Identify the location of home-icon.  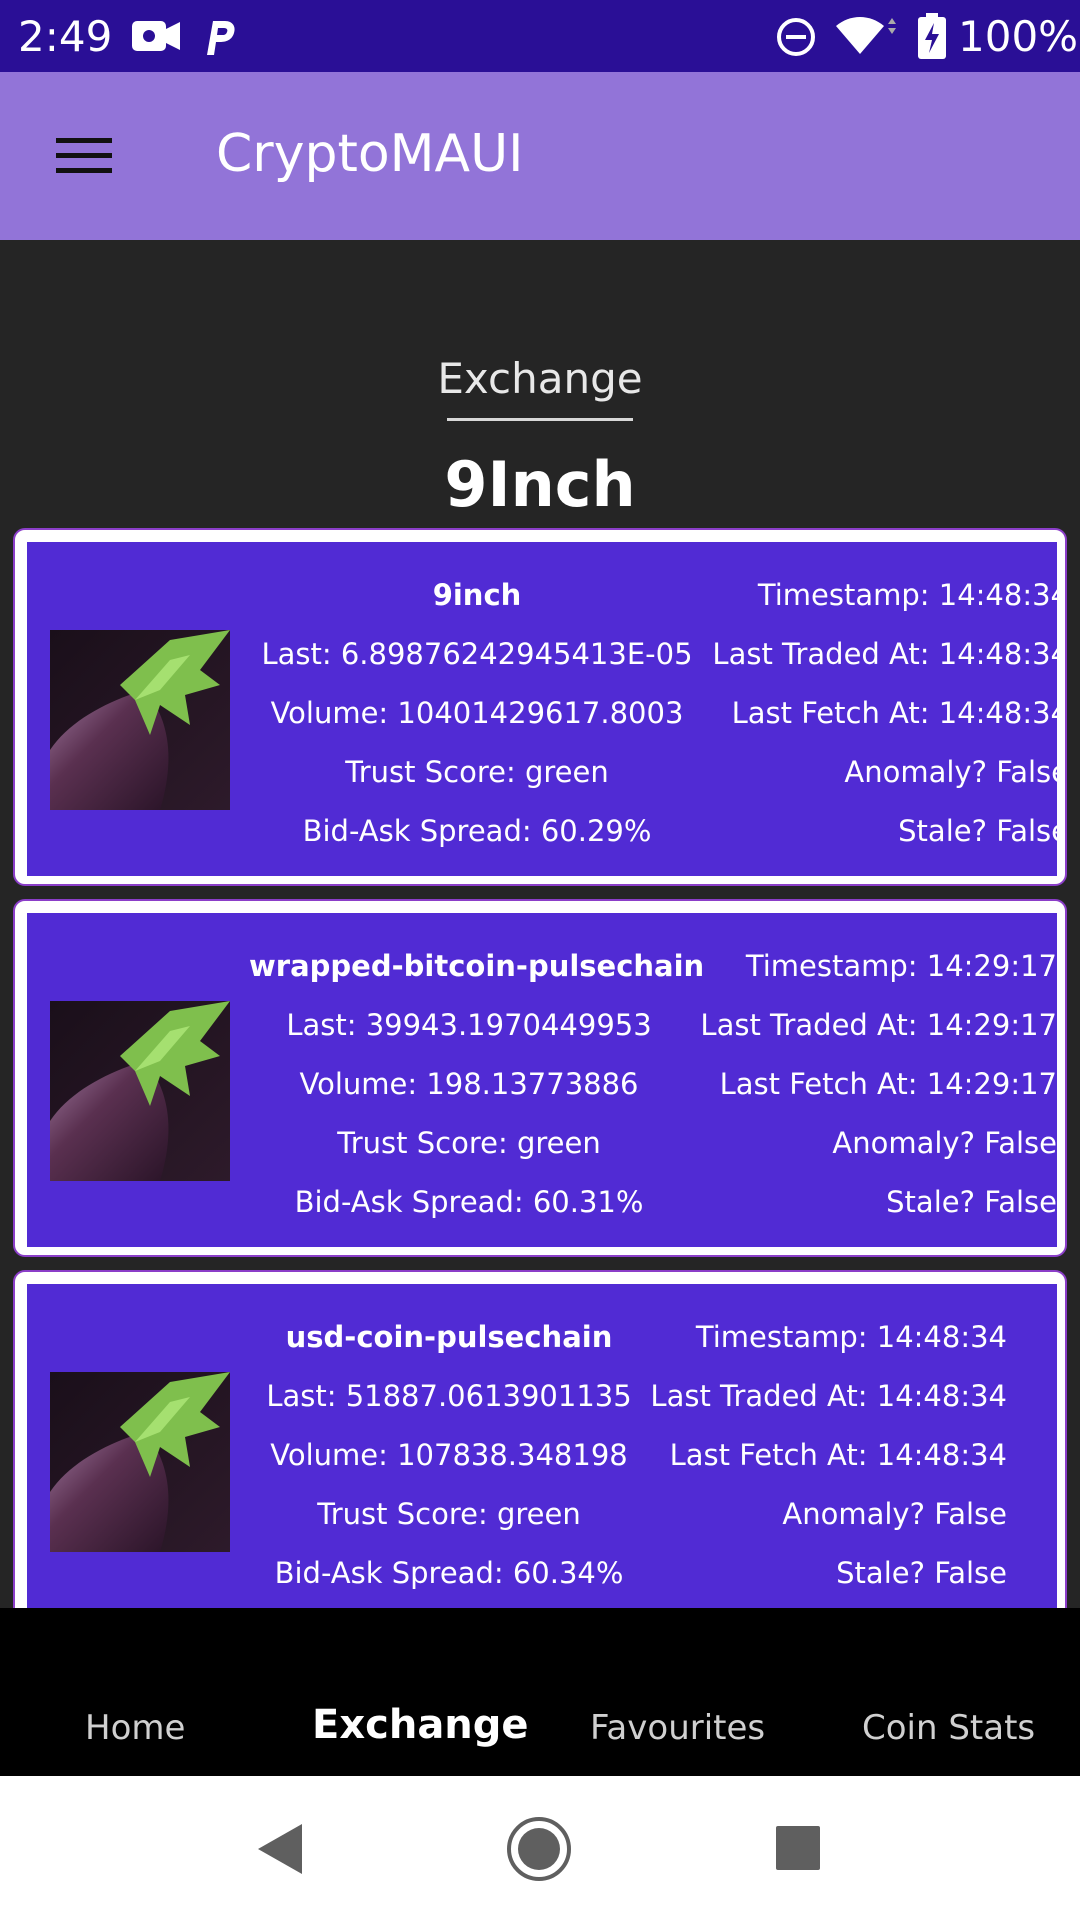
(539, 1849).